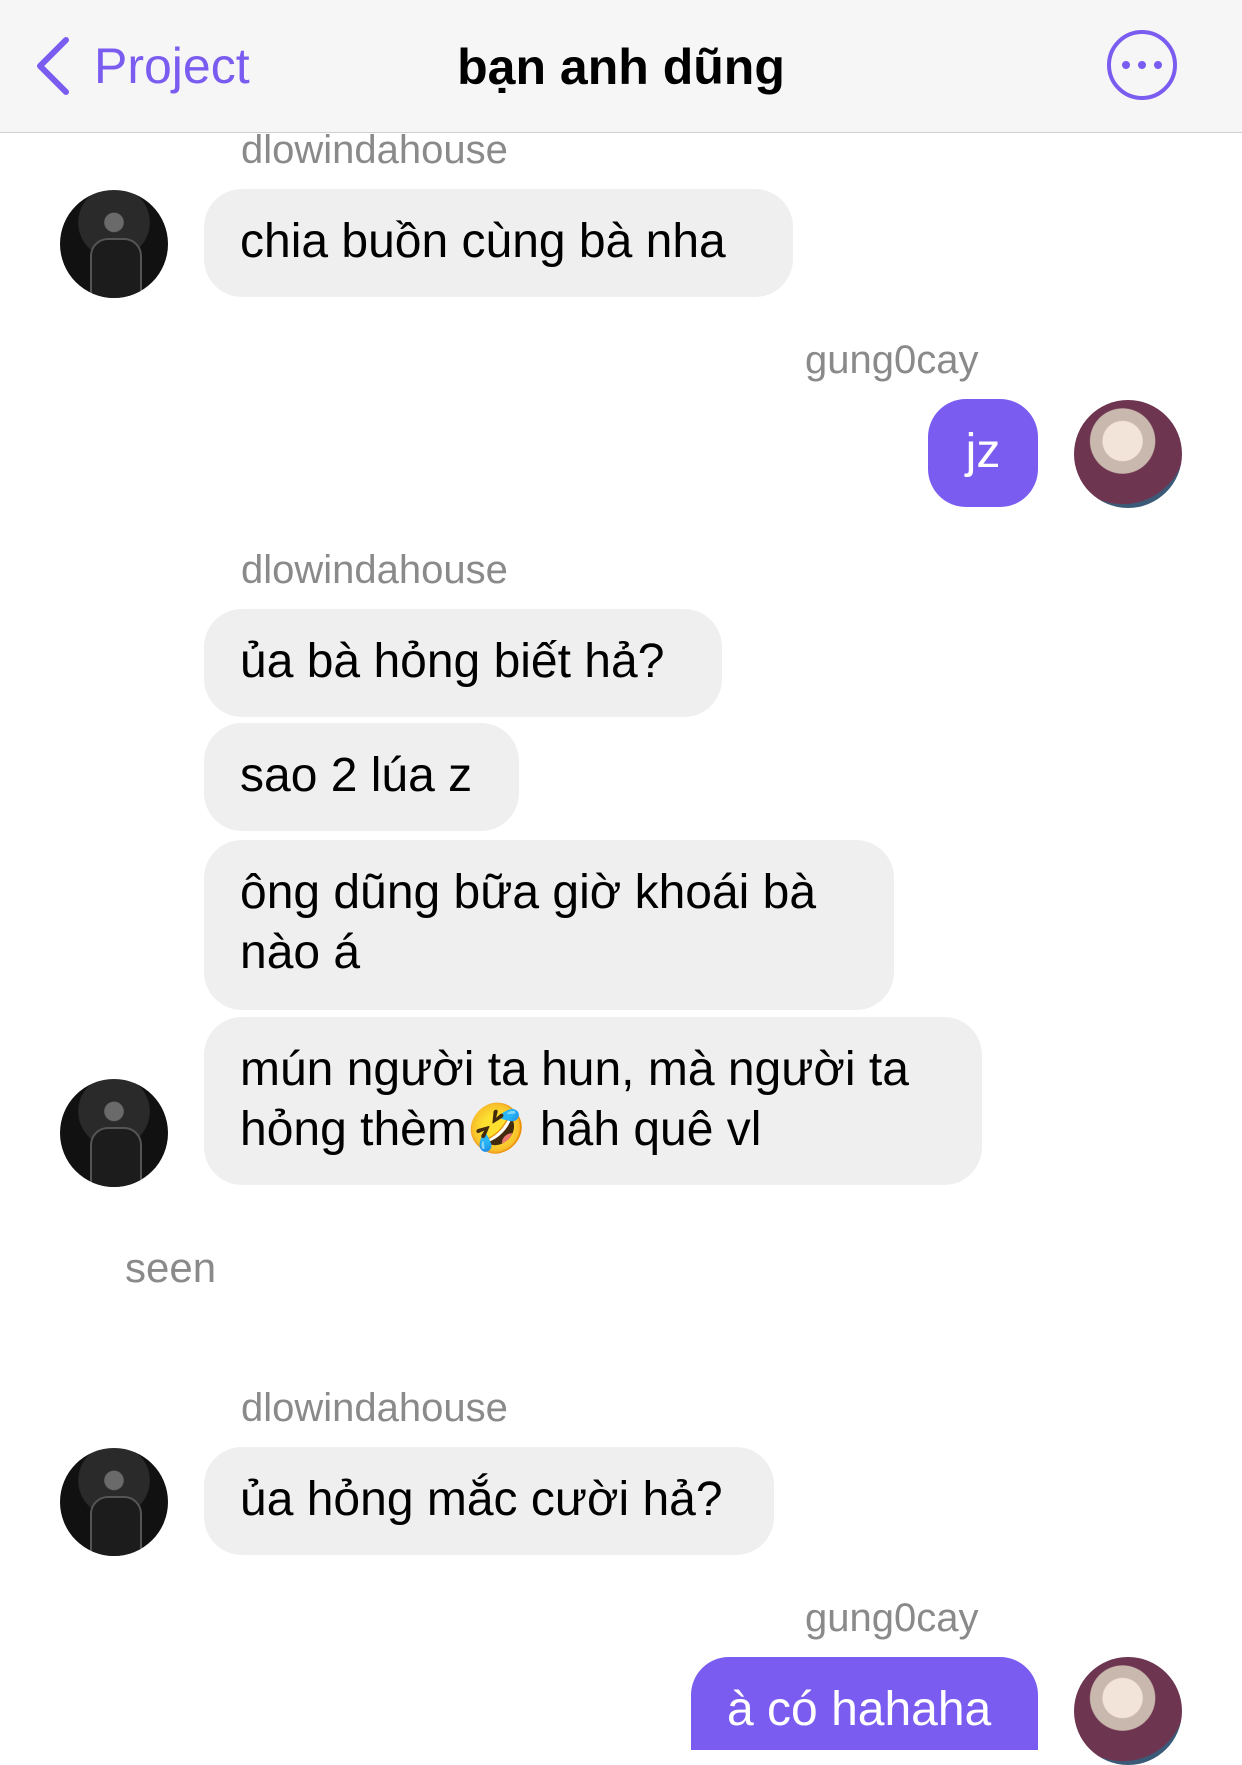 The height and width of the screenshot is (1765, 1242). I want to click on chat-title: bạn anh dũng, so click(621, 67).